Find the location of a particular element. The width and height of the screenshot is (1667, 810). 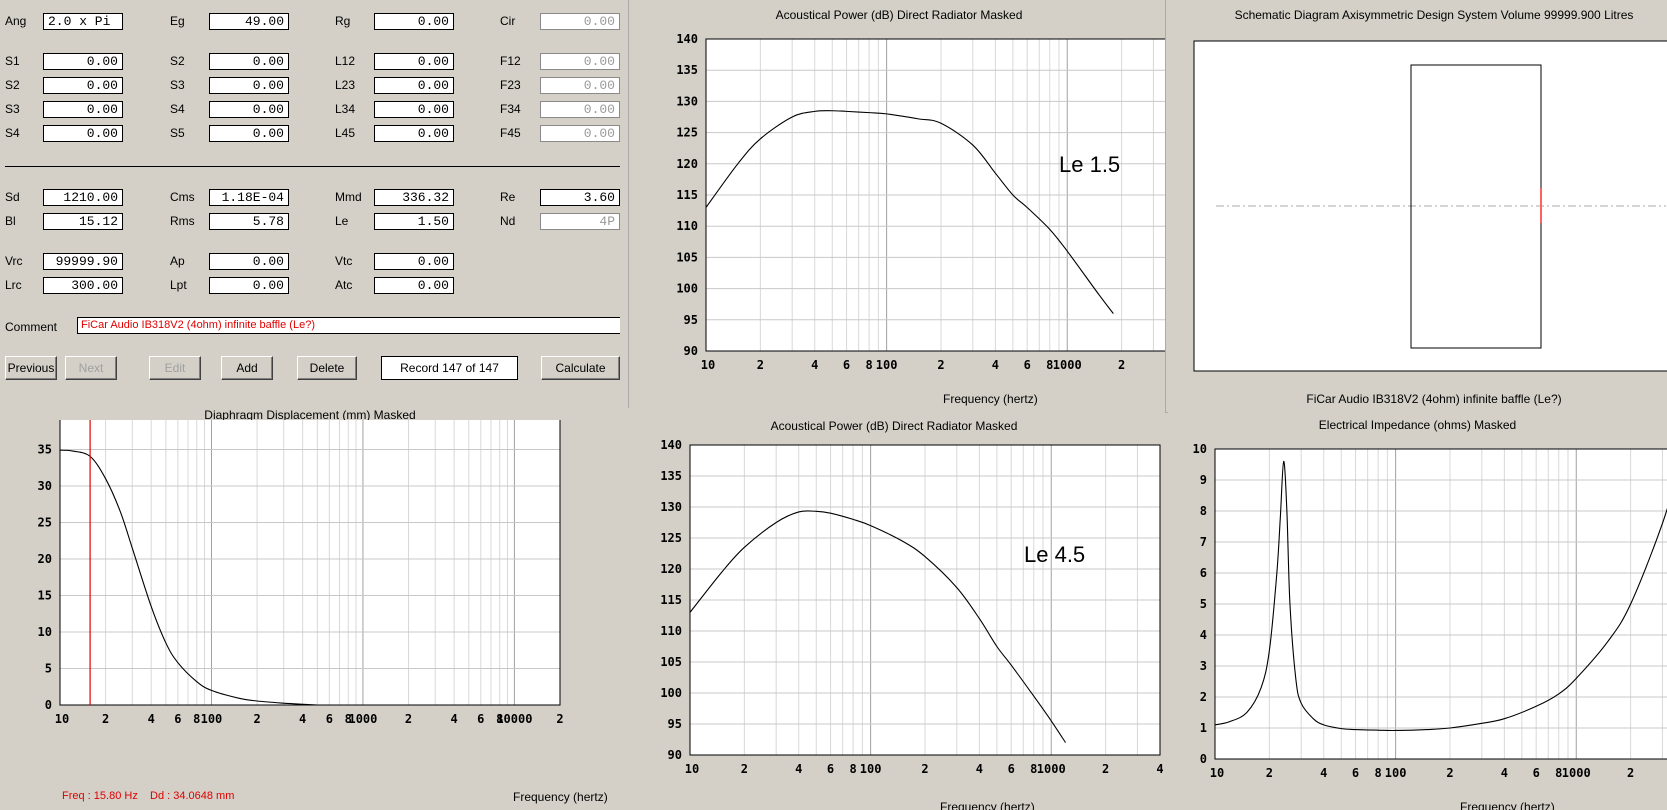

schematic-diagram is located at coordinates (1416, 206).